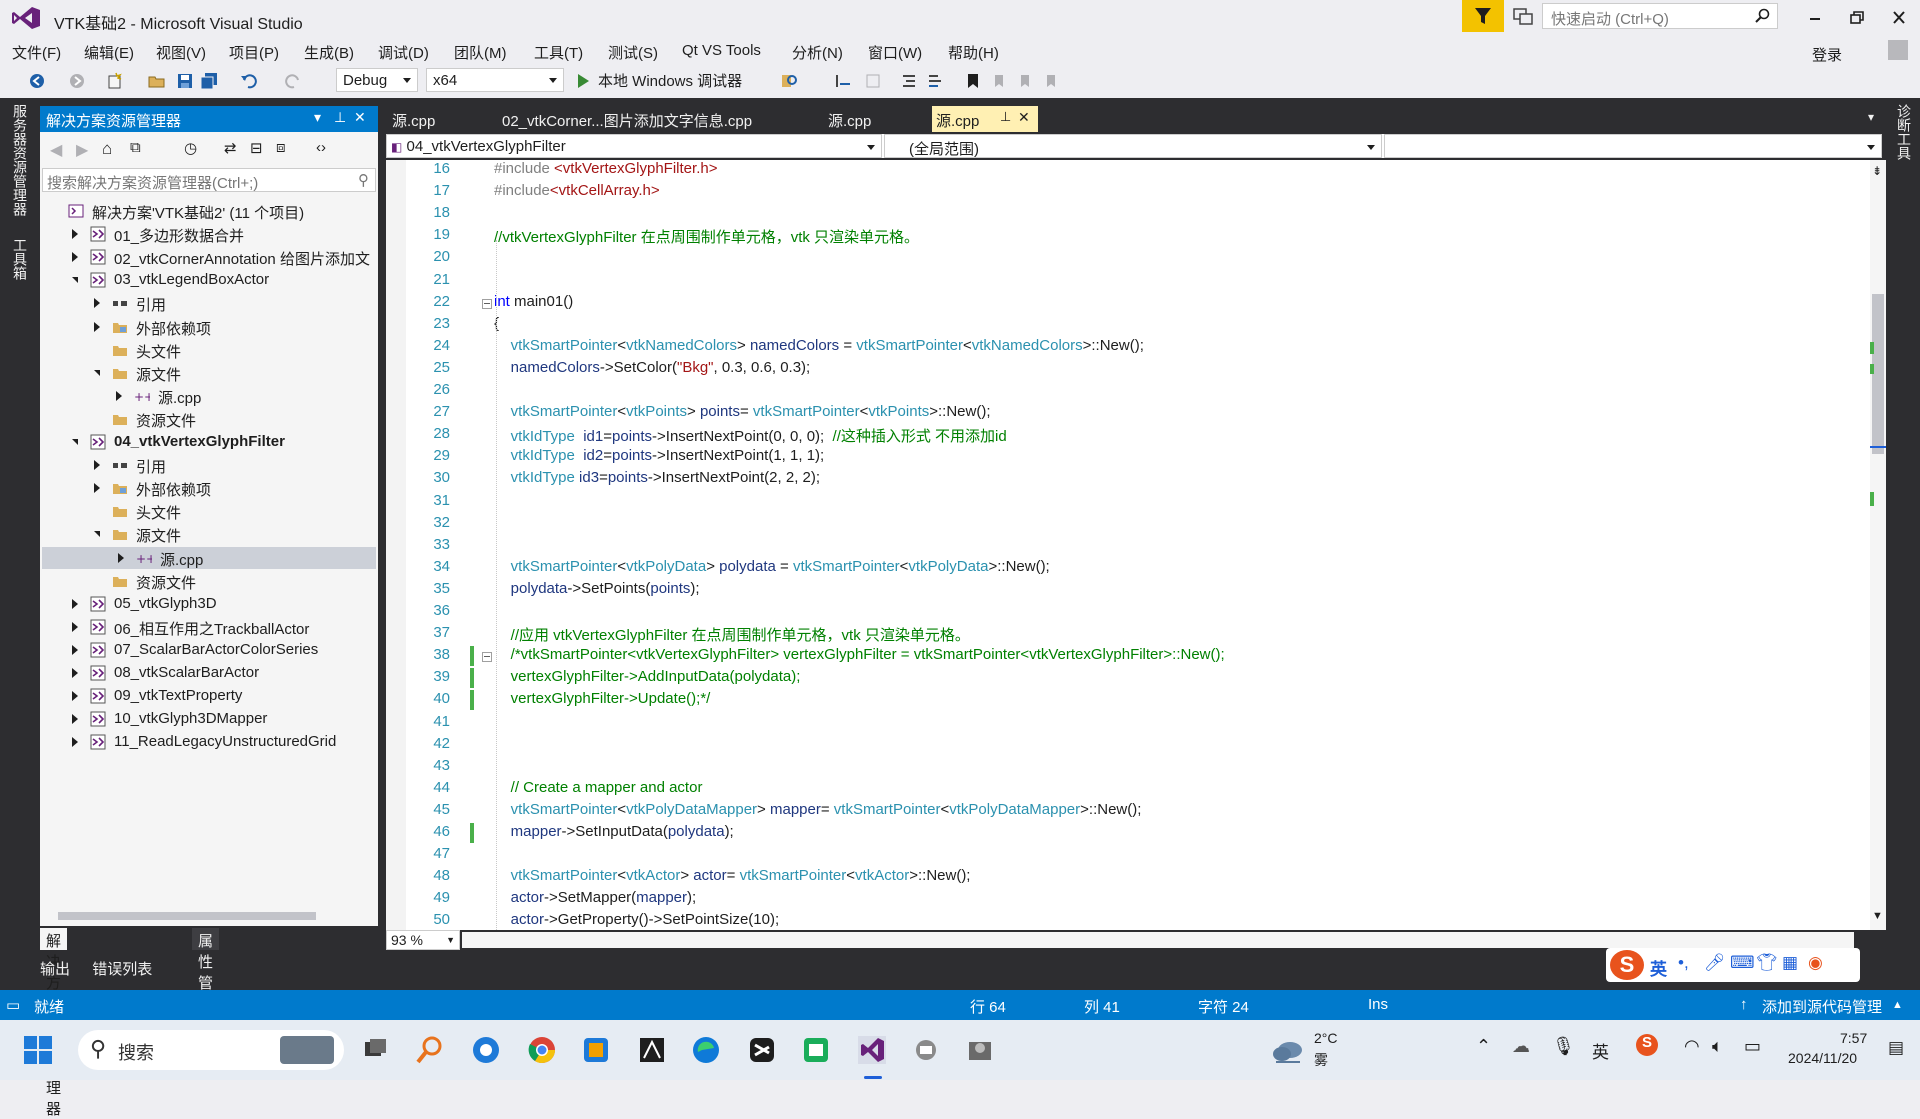  Describe the element at coordinates (817, 52) in the screenshot. I see `menu-analyze: 分析(N)` at that location.